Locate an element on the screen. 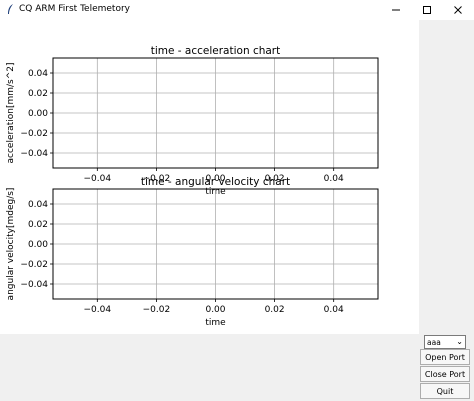 The image size is (474, 401). close-icon is located at coordinates (458, 10).